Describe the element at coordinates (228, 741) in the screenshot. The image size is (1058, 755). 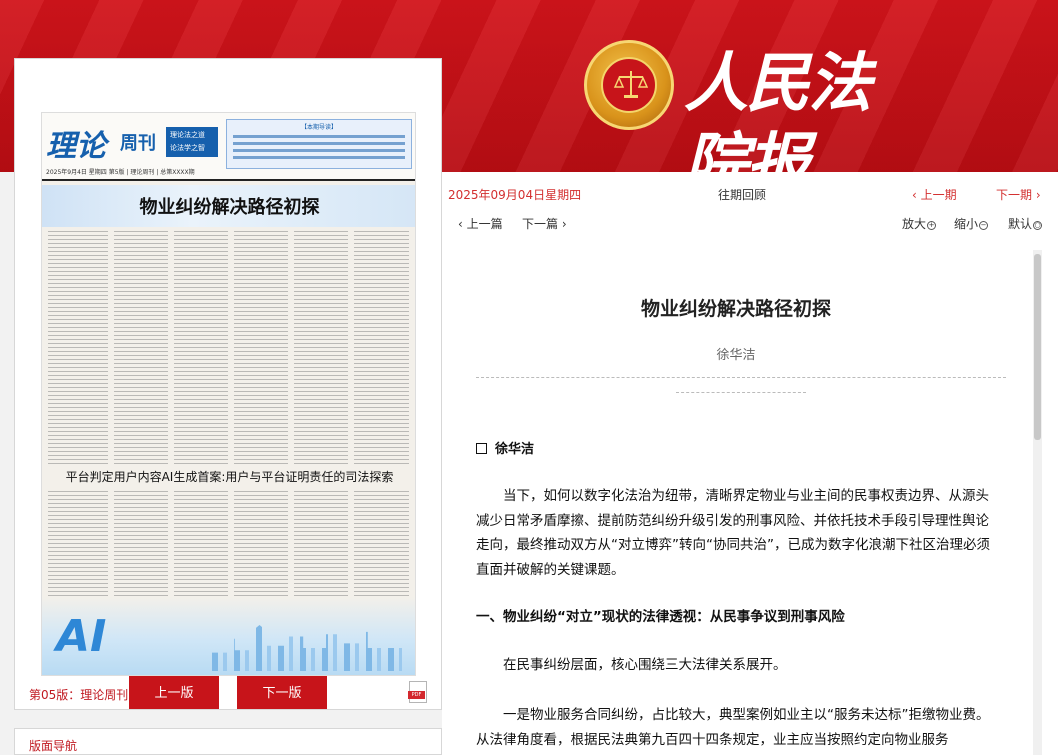
I see `section-navigation: 版面导航` at that location.